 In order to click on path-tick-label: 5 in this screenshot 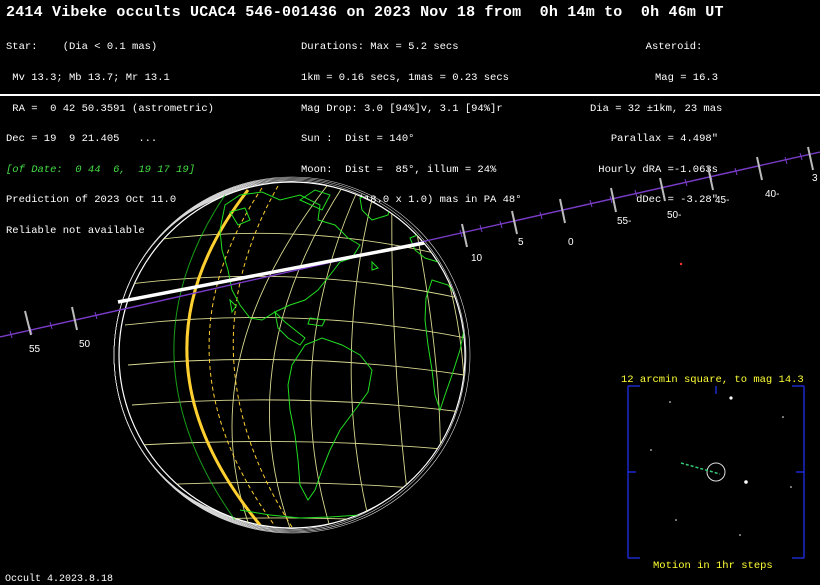, I will do `click(521, 242)`.